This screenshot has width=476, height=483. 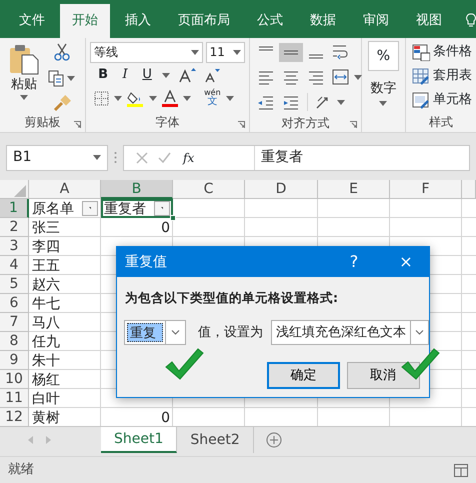 What do you see at coordinates (46, 417) in the screenshot?
I see `table-cell: 黄树` at bounding box center [46, 417].